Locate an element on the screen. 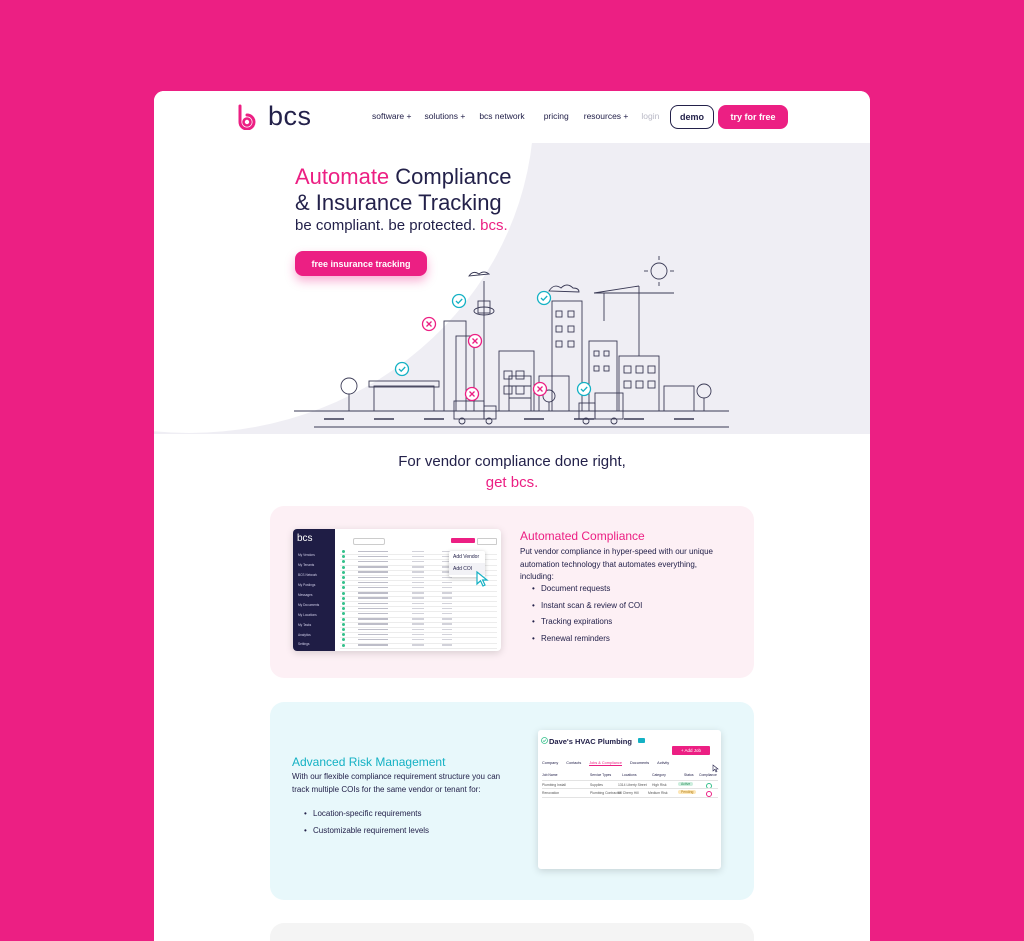 The height and width of the screenshot is (941, 1024). try-for-free-button: try for free is located at coordinates (753, 117).